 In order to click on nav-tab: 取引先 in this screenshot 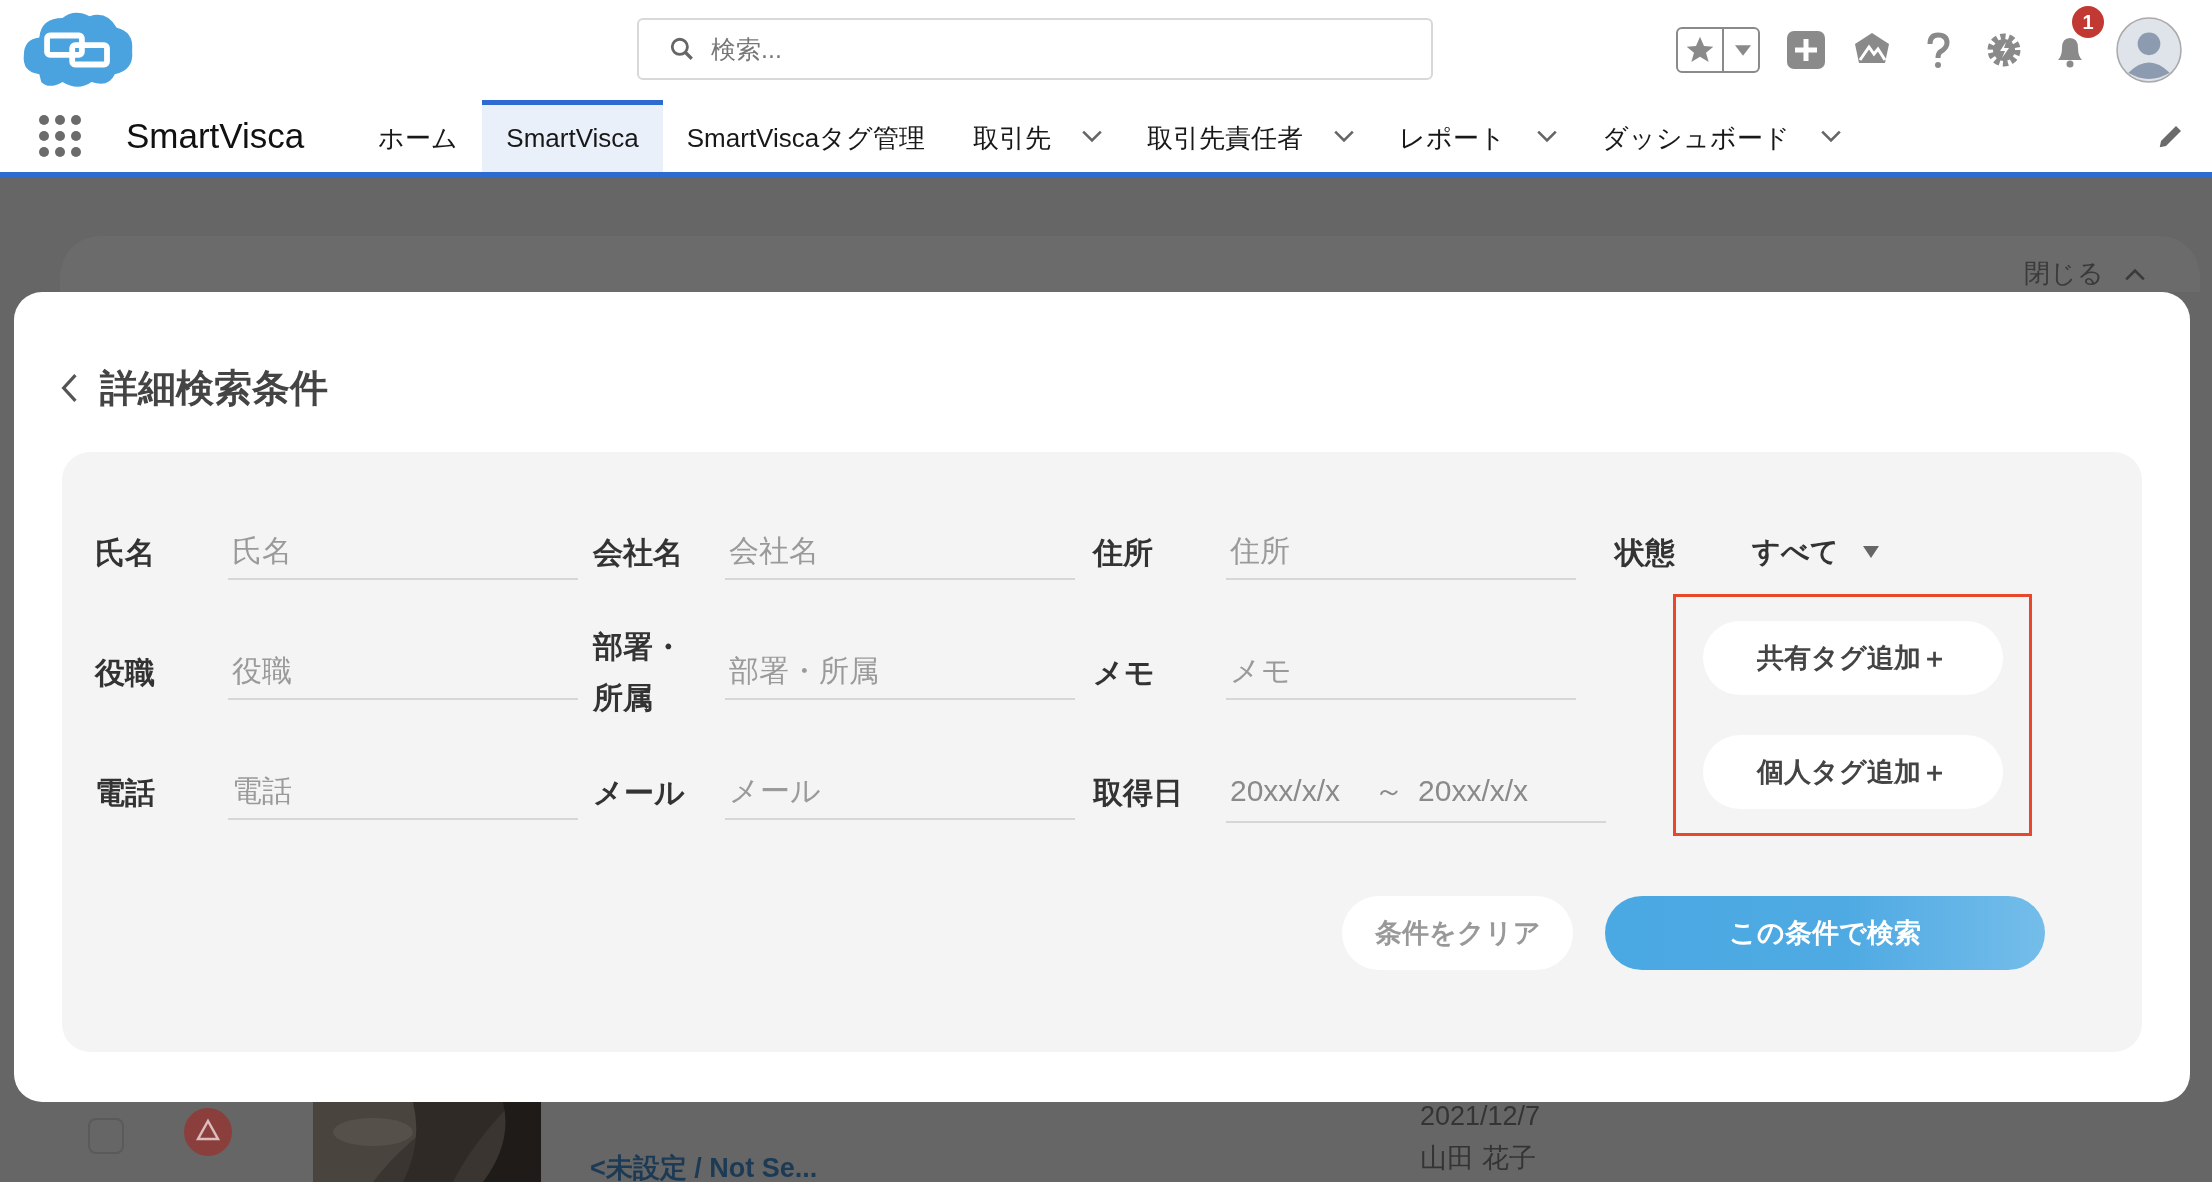, I will do `click(1012, 136)`.